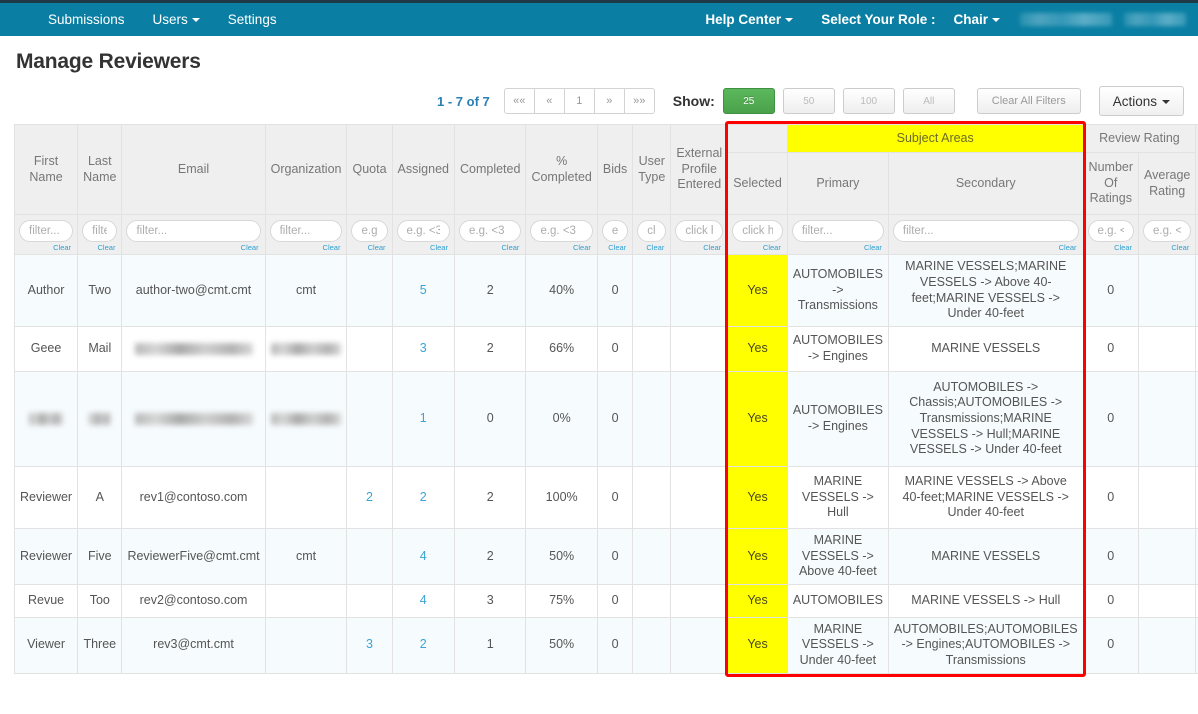 The image size is (1198, 714). Describe the element at coordinates (985, 231) in the screenshot. I see `filter-input-secondary` at that location.